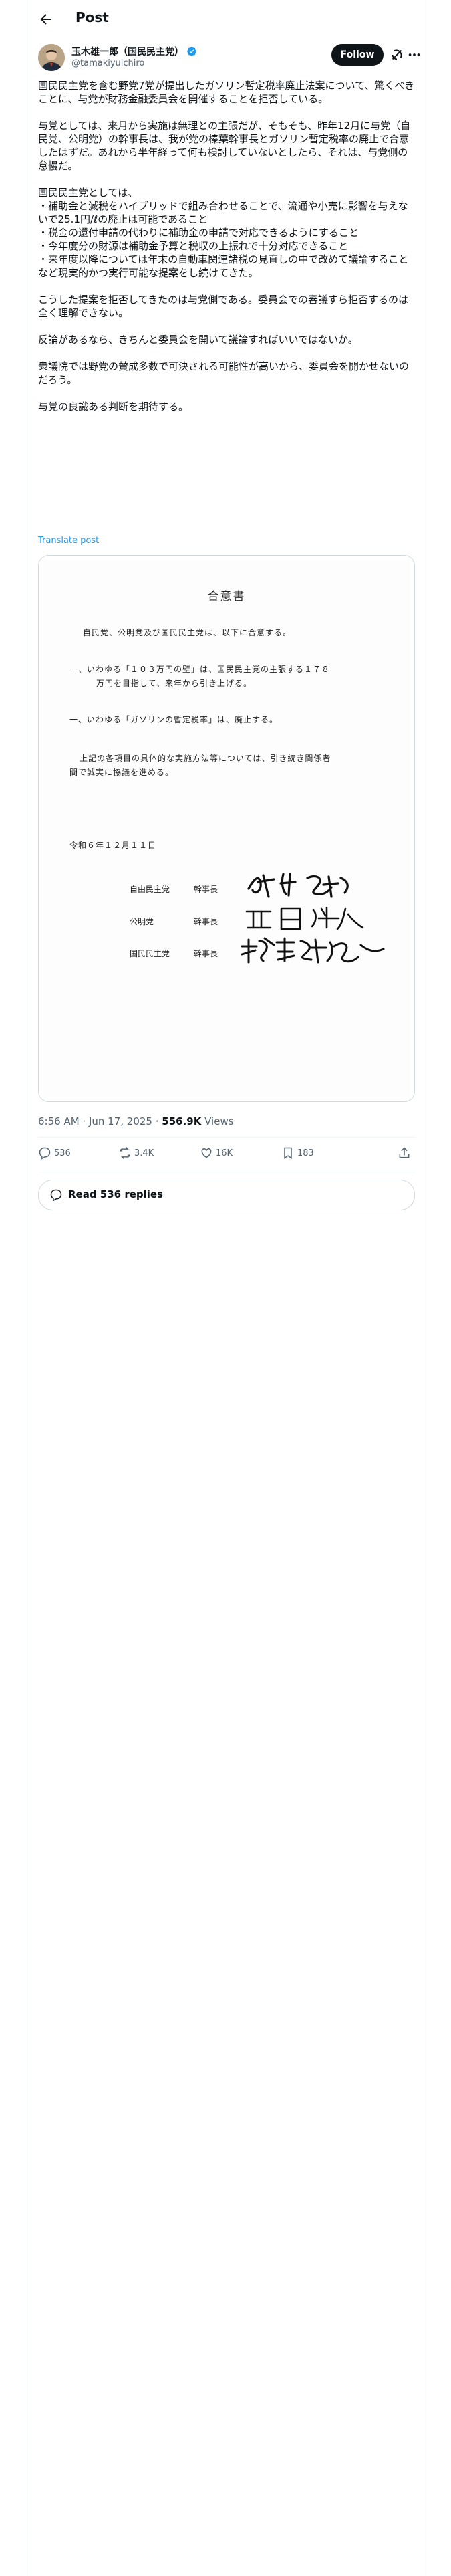  Describe the element at coordinates (100, 1121) in the screenshot. I see `post-timestamp: 6:56 AM · Jun 17, 2025 ·` at that location.